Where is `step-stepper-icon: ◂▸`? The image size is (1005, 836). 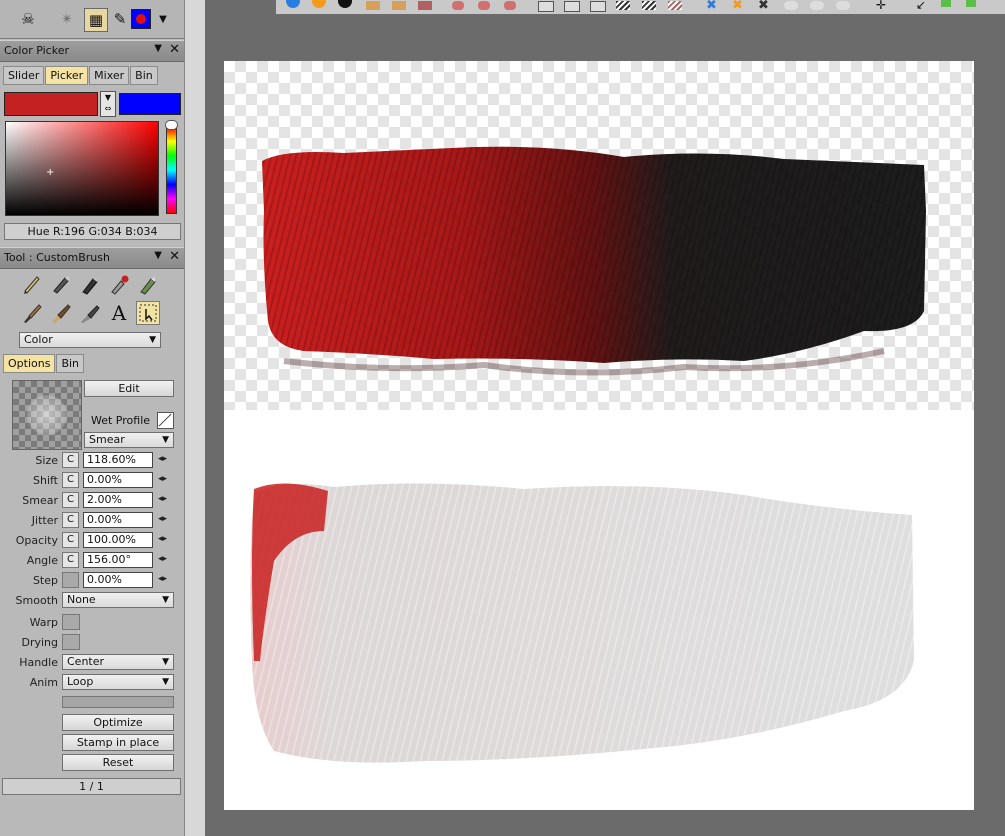
step-stepper-icon: ◂▸ is located at coordinates (162, 579).